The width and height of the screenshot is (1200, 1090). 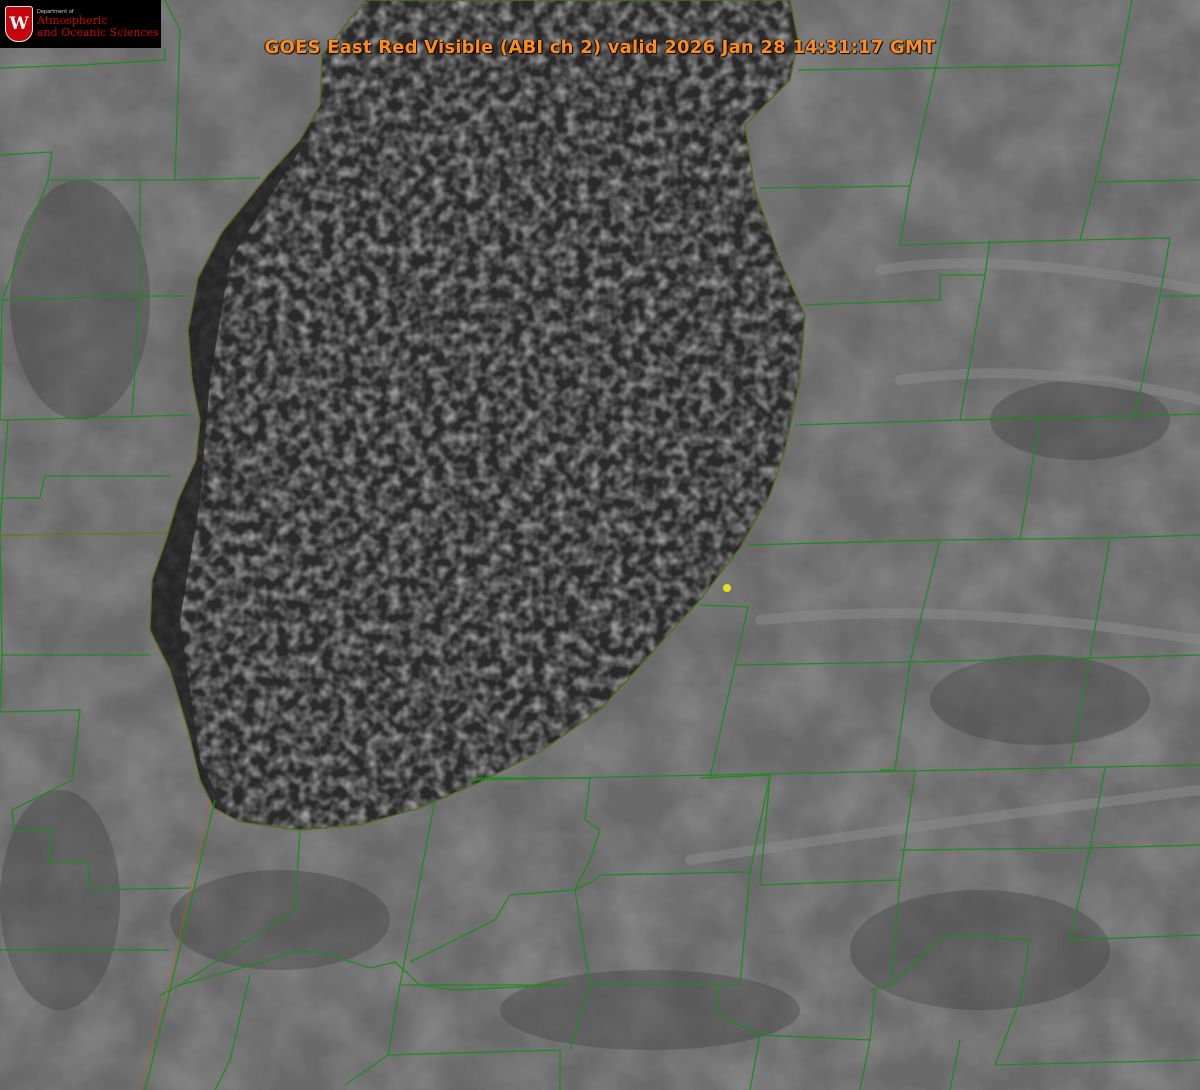 What do you see at coordinates (72, 21) in the screenshot?
I see `logo-line1: Atmospheric` at bounding box center [72, 21].